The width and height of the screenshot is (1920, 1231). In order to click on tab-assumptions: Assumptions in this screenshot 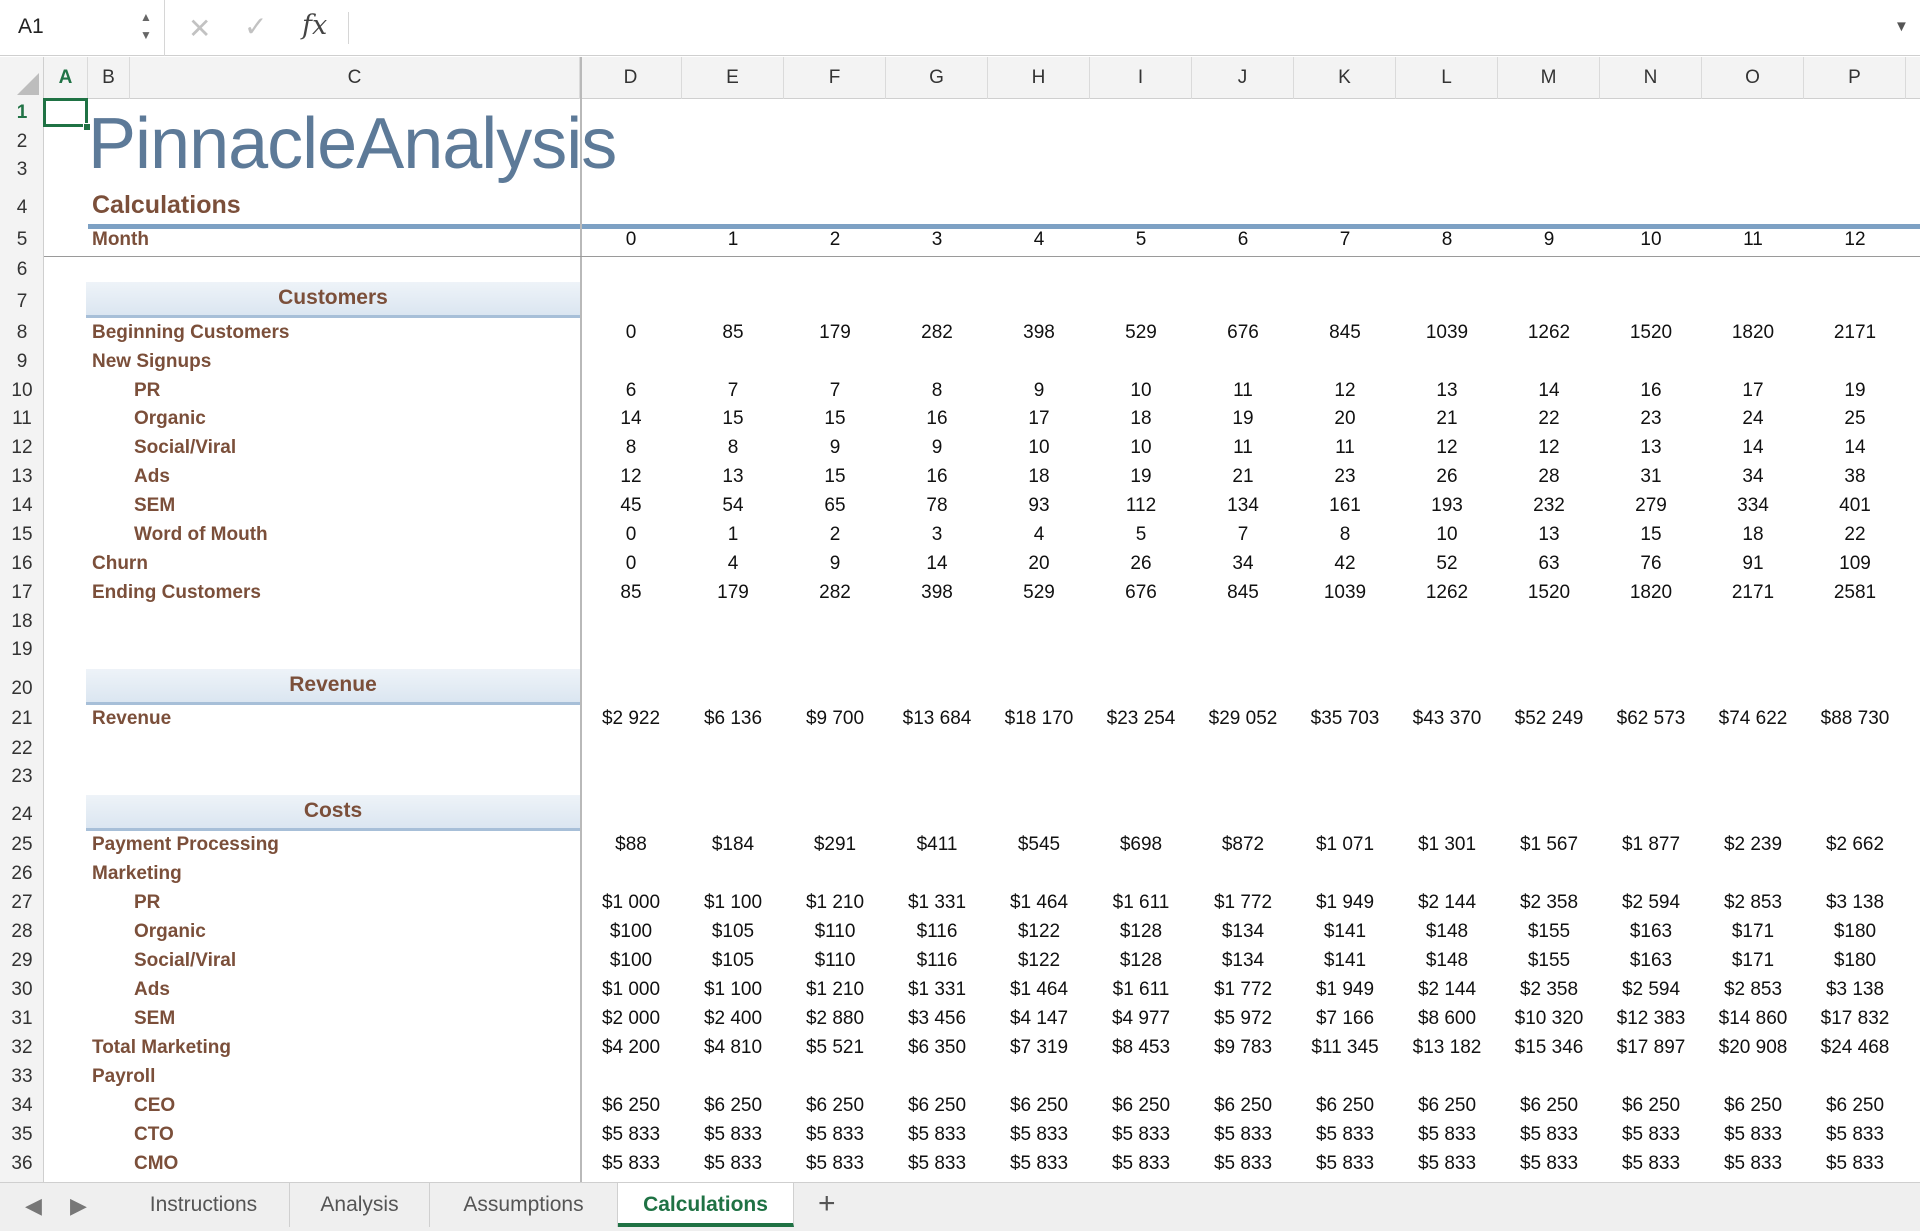, I will do `click(524, 1205)`.